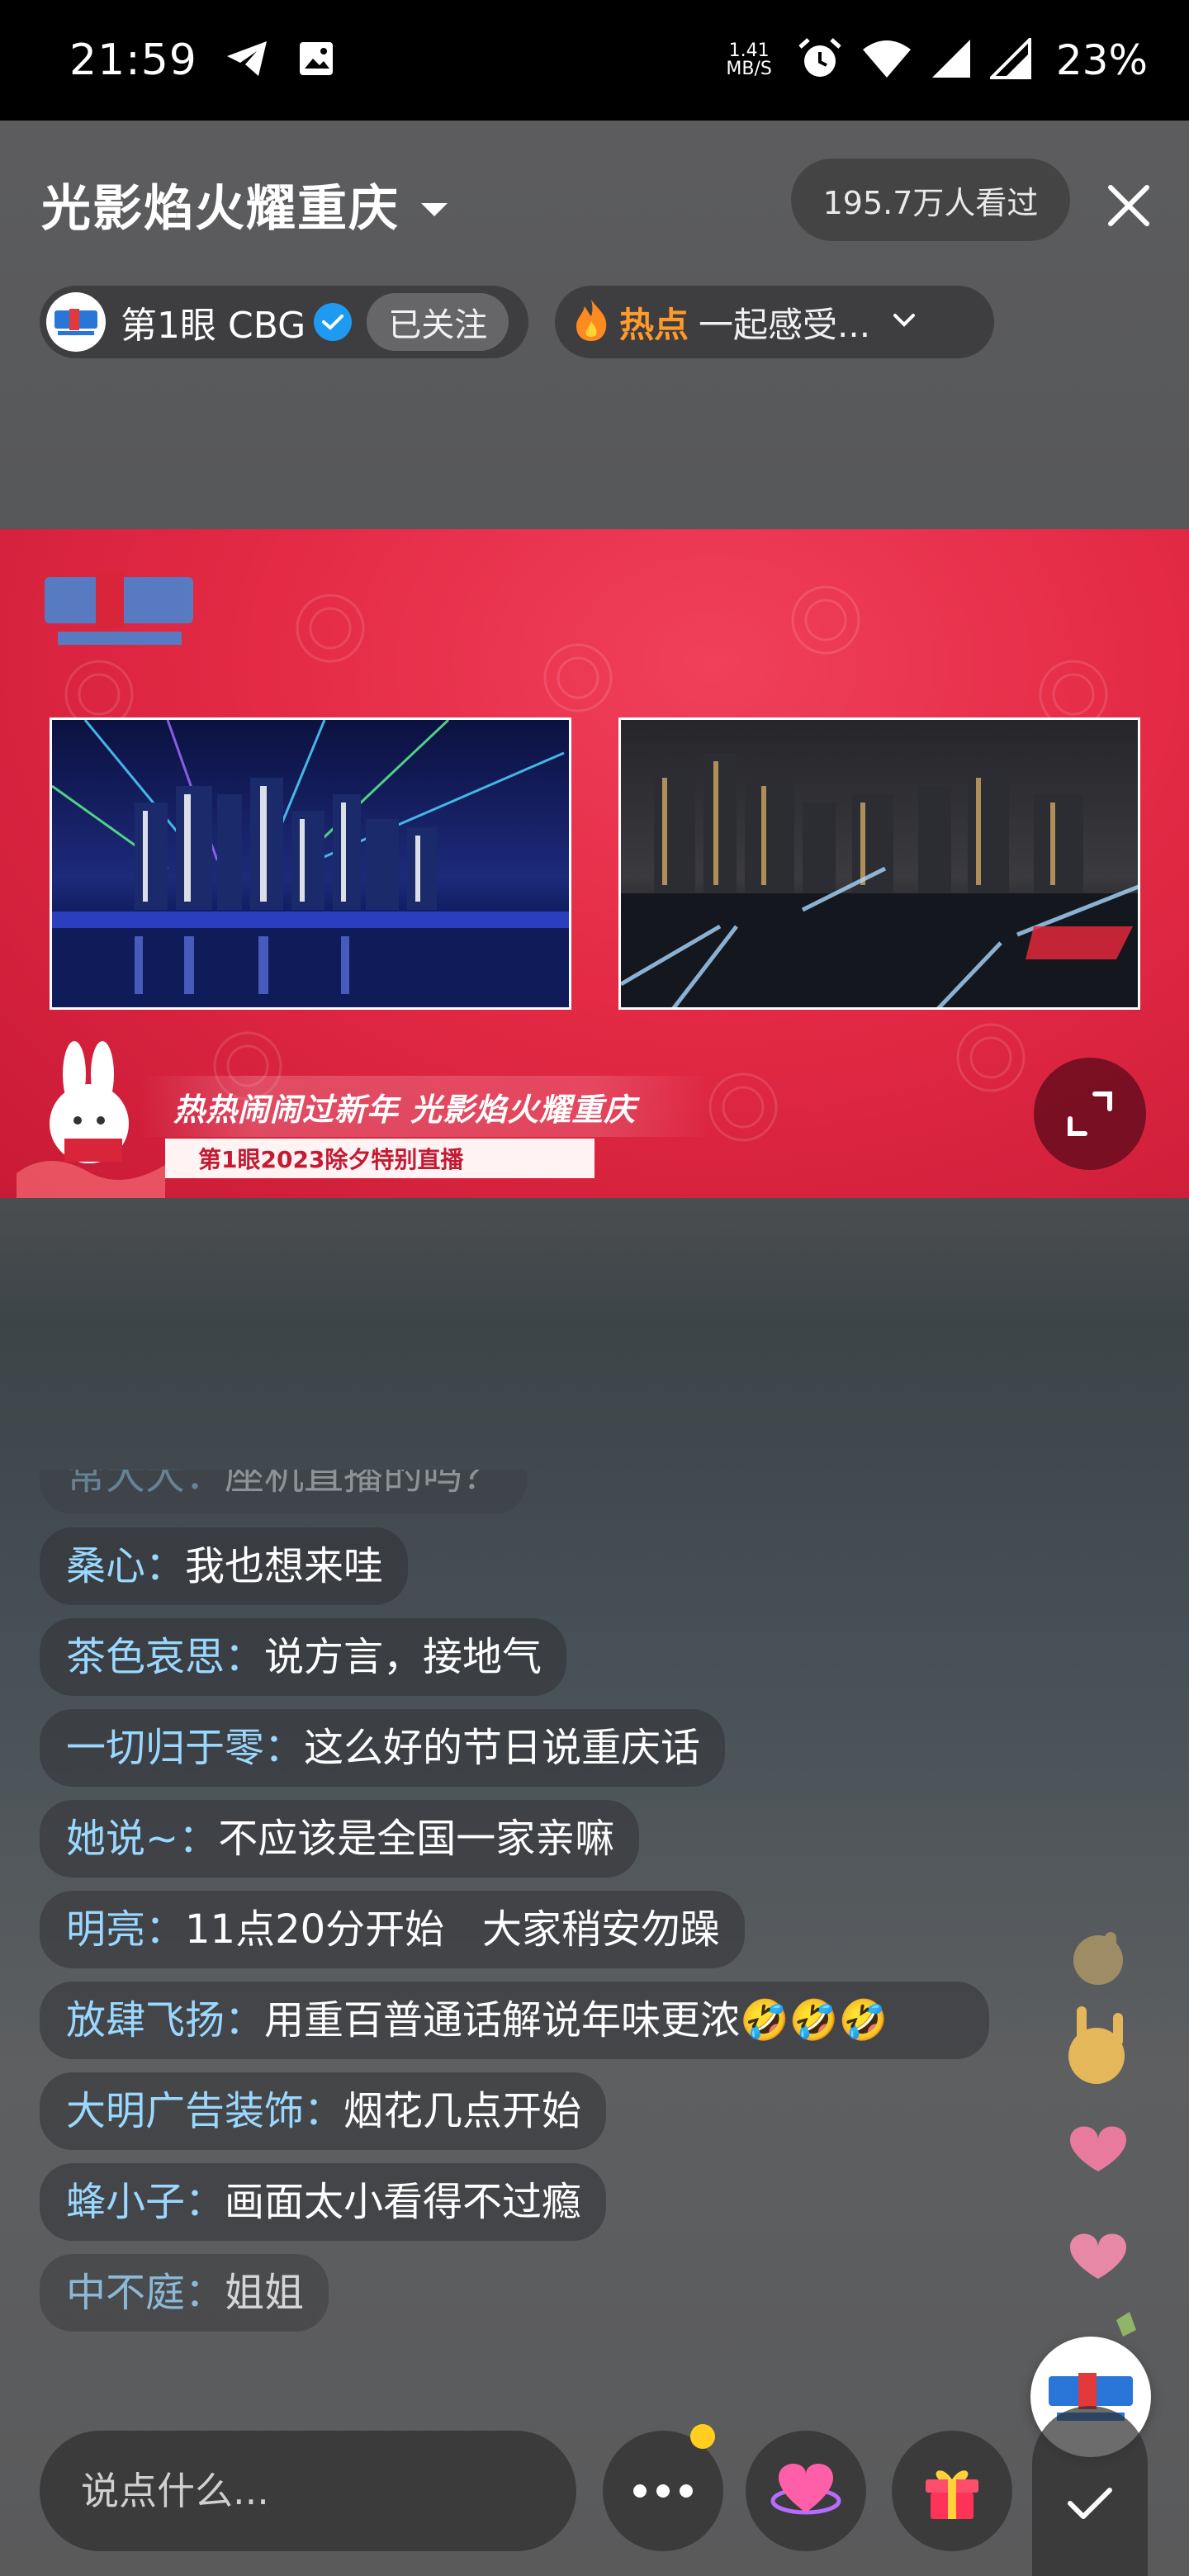 Image resolution: width=1189 pixels, height=2576 pixels. Describe the element at coordinates (145, 1484) in the screenshot. I see `comment-user: 常大大：` at that location.